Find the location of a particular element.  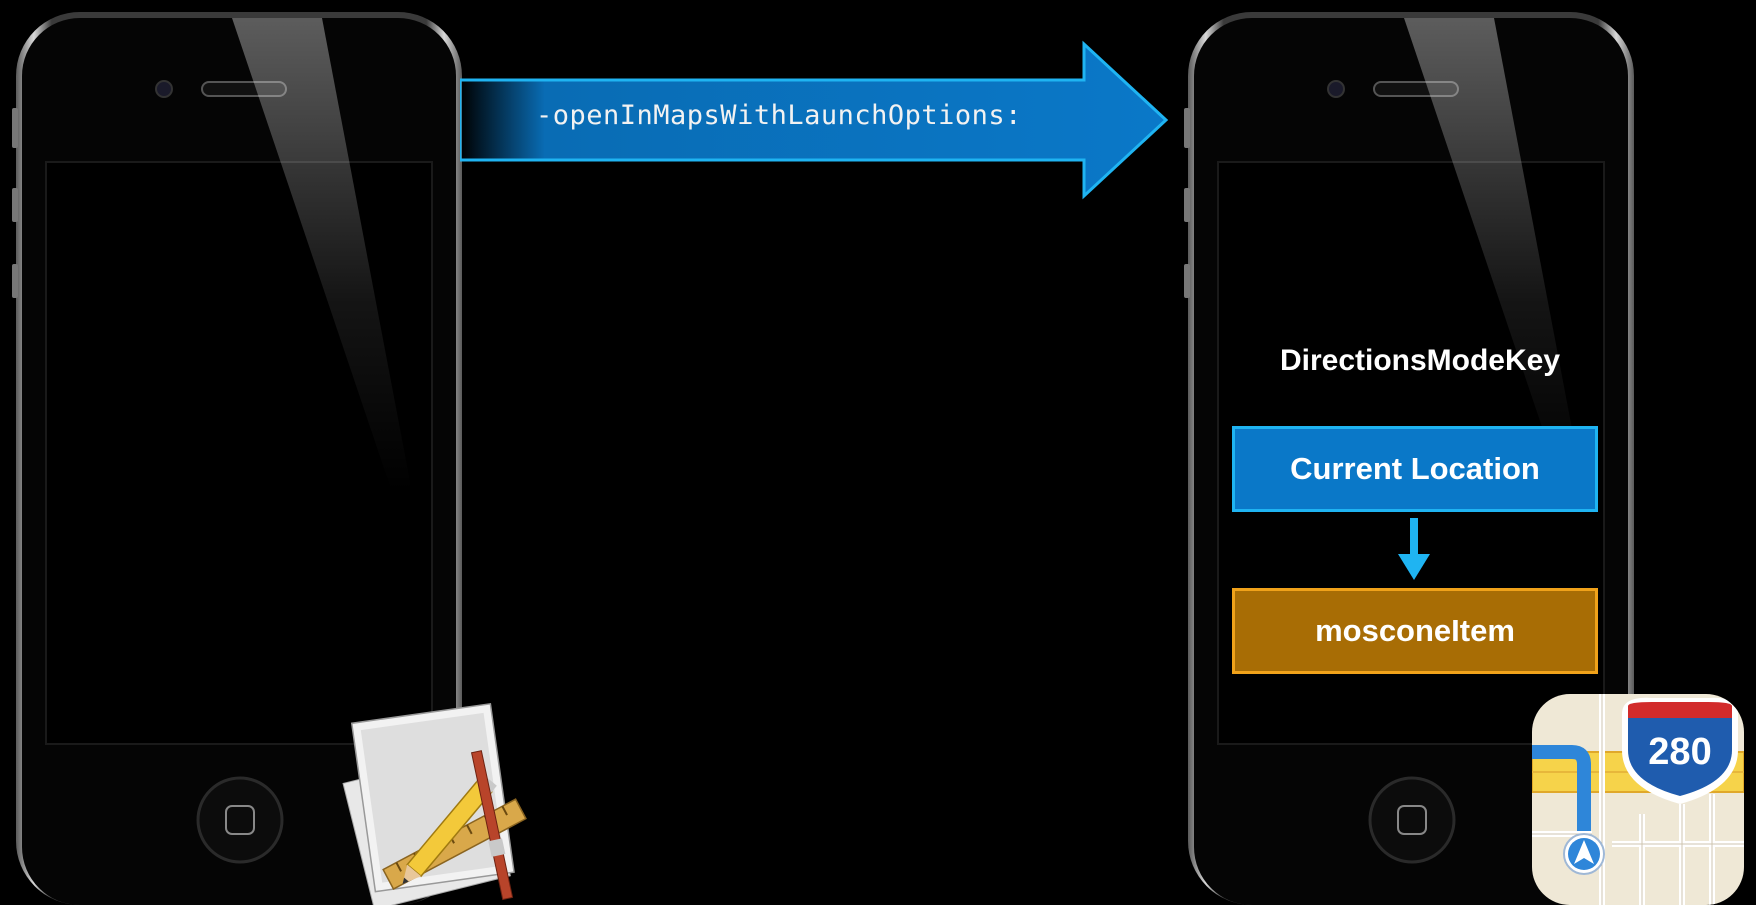

xcode-app-icon is located at coordinates (434, 803).